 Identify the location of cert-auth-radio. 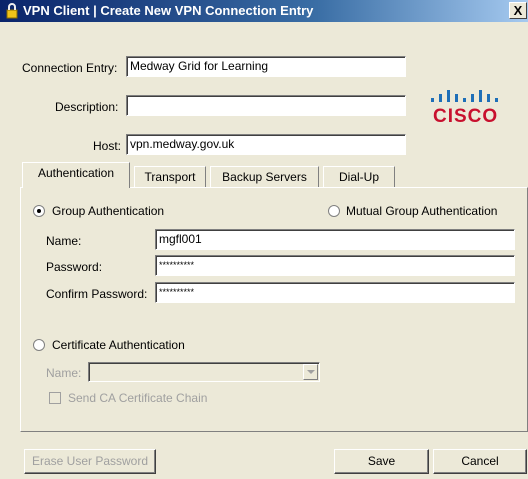
(39, 345).